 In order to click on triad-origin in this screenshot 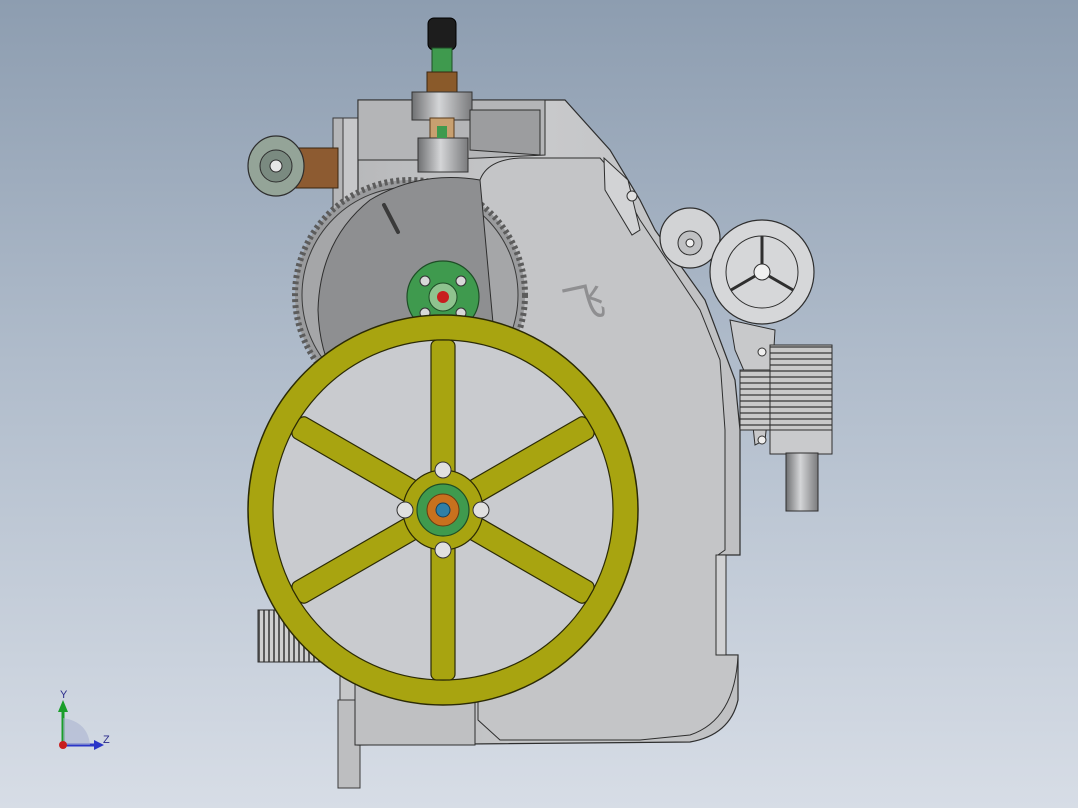, I will do `click(63, 745)`.